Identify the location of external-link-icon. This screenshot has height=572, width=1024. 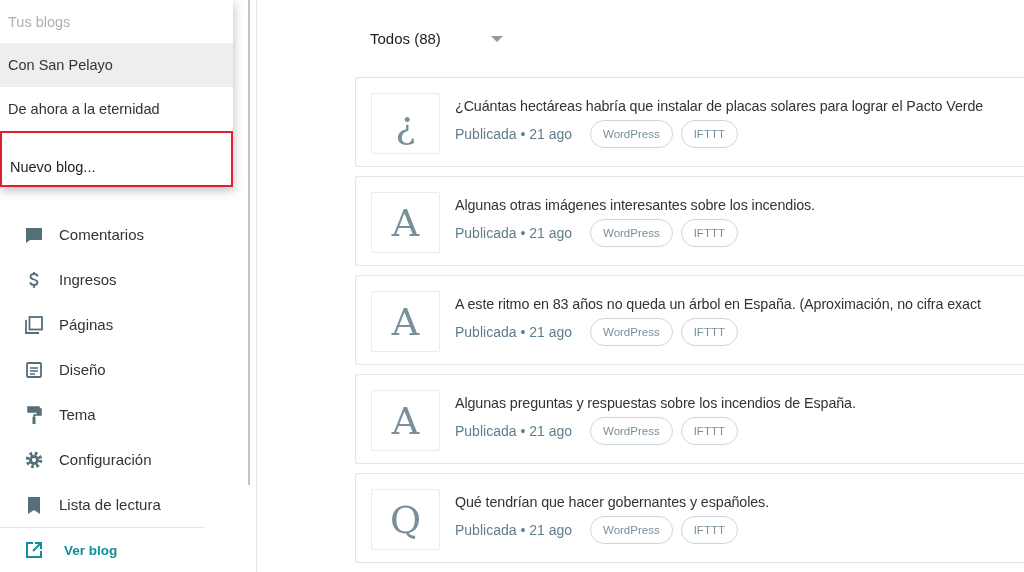
(34, 550).